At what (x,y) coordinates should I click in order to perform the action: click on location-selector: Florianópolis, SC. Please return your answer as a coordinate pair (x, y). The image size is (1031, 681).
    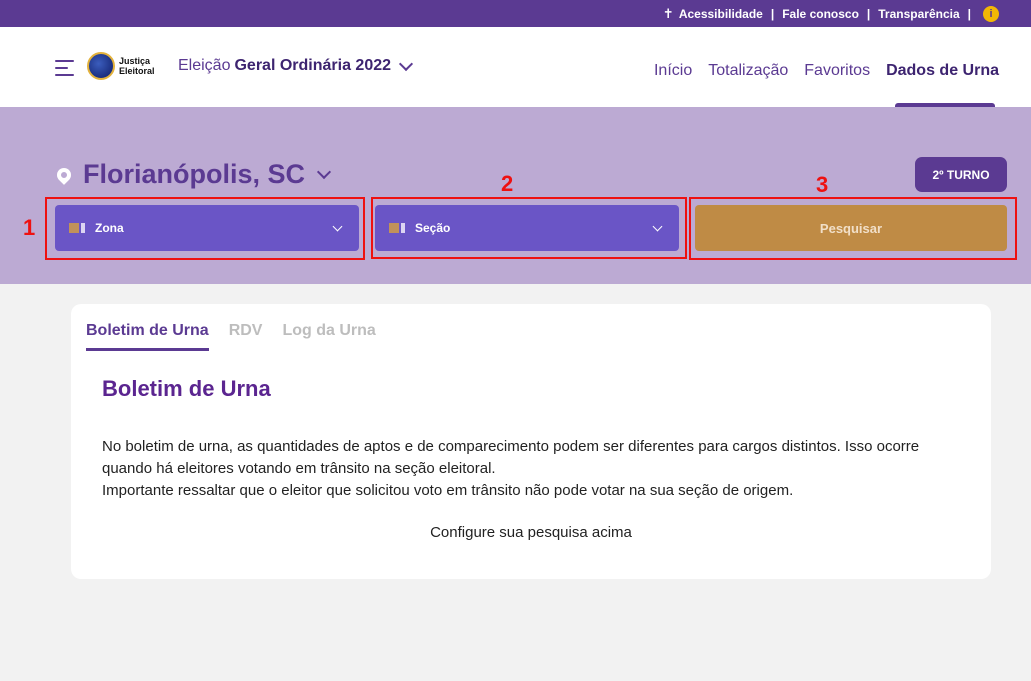
    Looking at the image, I should click on (193, 174).